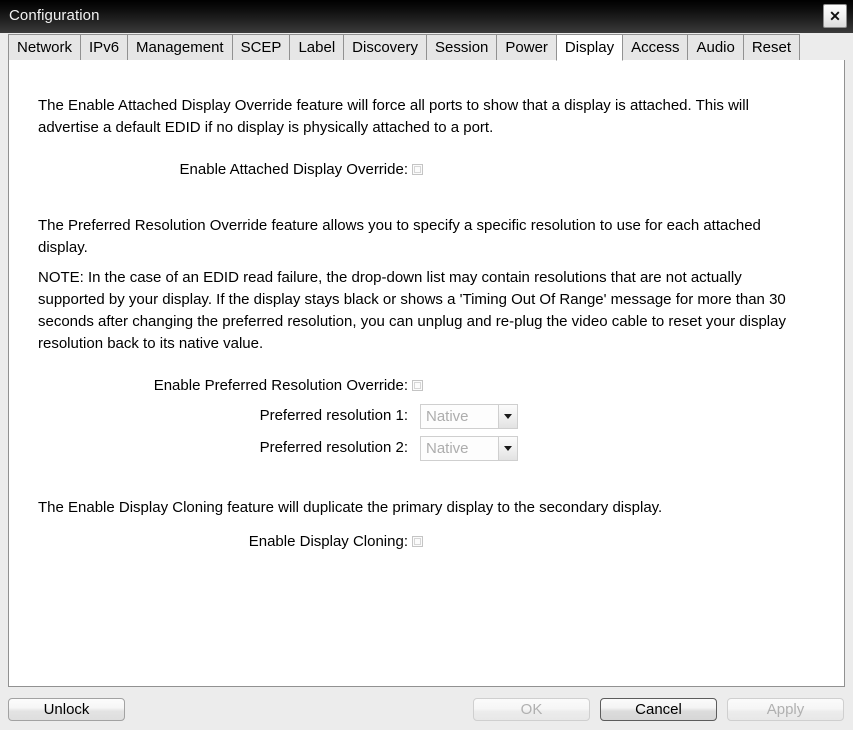 This screenshot has width=853, height=730. Describe the element at coordinates (526, 47) in the screenshot. I see `tab-power: Power` at that location.